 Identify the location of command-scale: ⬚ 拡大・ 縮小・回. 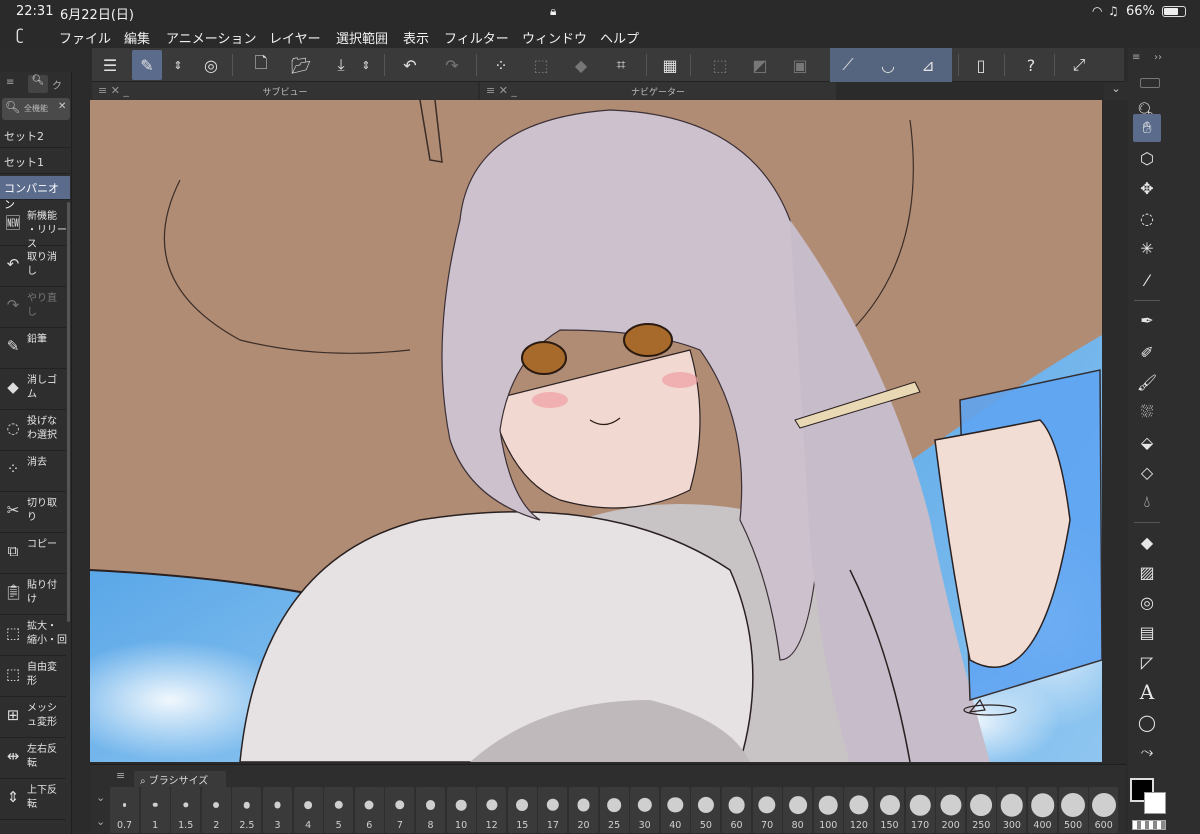
(33, 635).